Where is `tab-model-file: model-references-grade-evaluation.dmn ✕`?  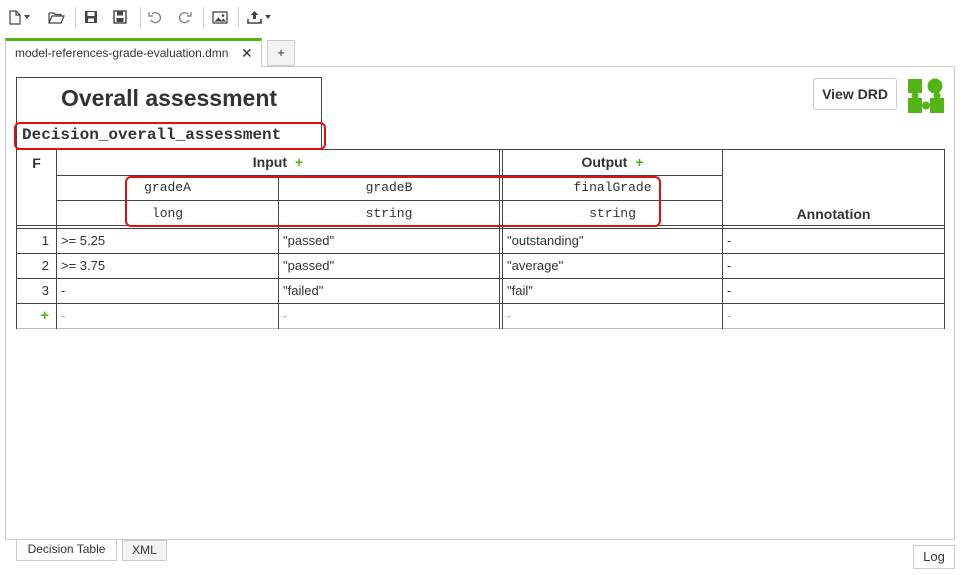
tab-model-file: model-references-grade-evaluation.dmn ✕ is located at coordinates (133, 52).